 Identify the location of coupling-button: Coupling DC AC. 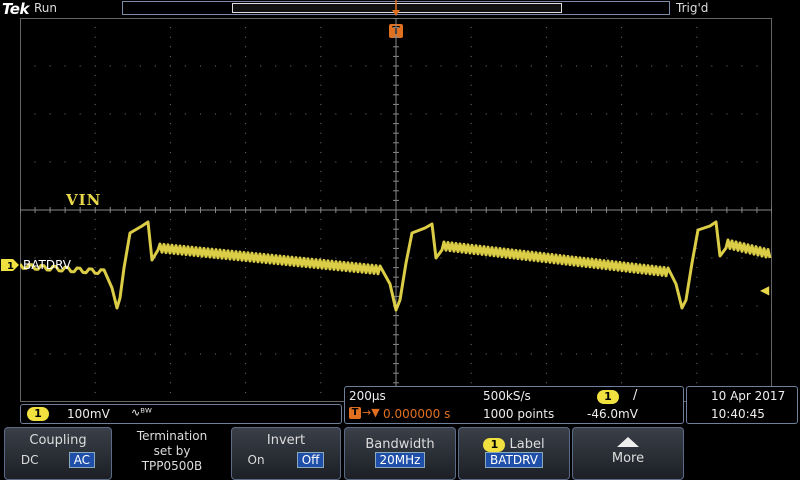
(58, 453).